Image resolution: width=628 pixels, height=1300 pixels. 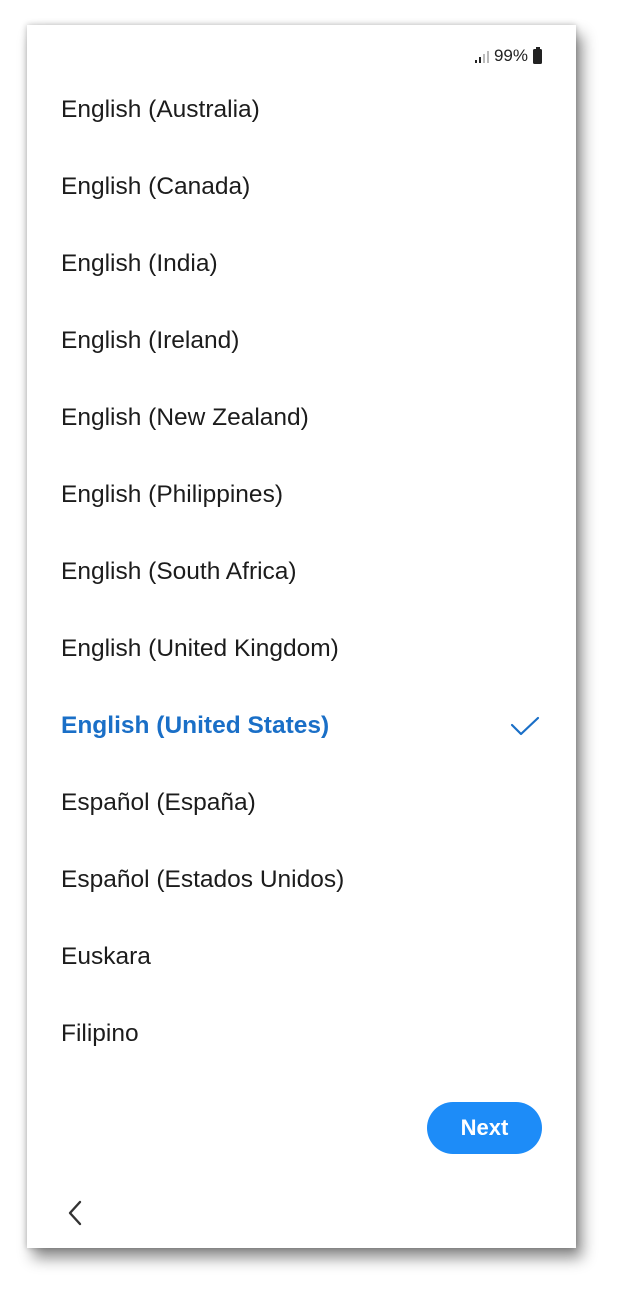 What do you see at coordinates (301, 109) in the screenshot?
I see `language-item: English (Australia)` at bounding box center [301, 109].